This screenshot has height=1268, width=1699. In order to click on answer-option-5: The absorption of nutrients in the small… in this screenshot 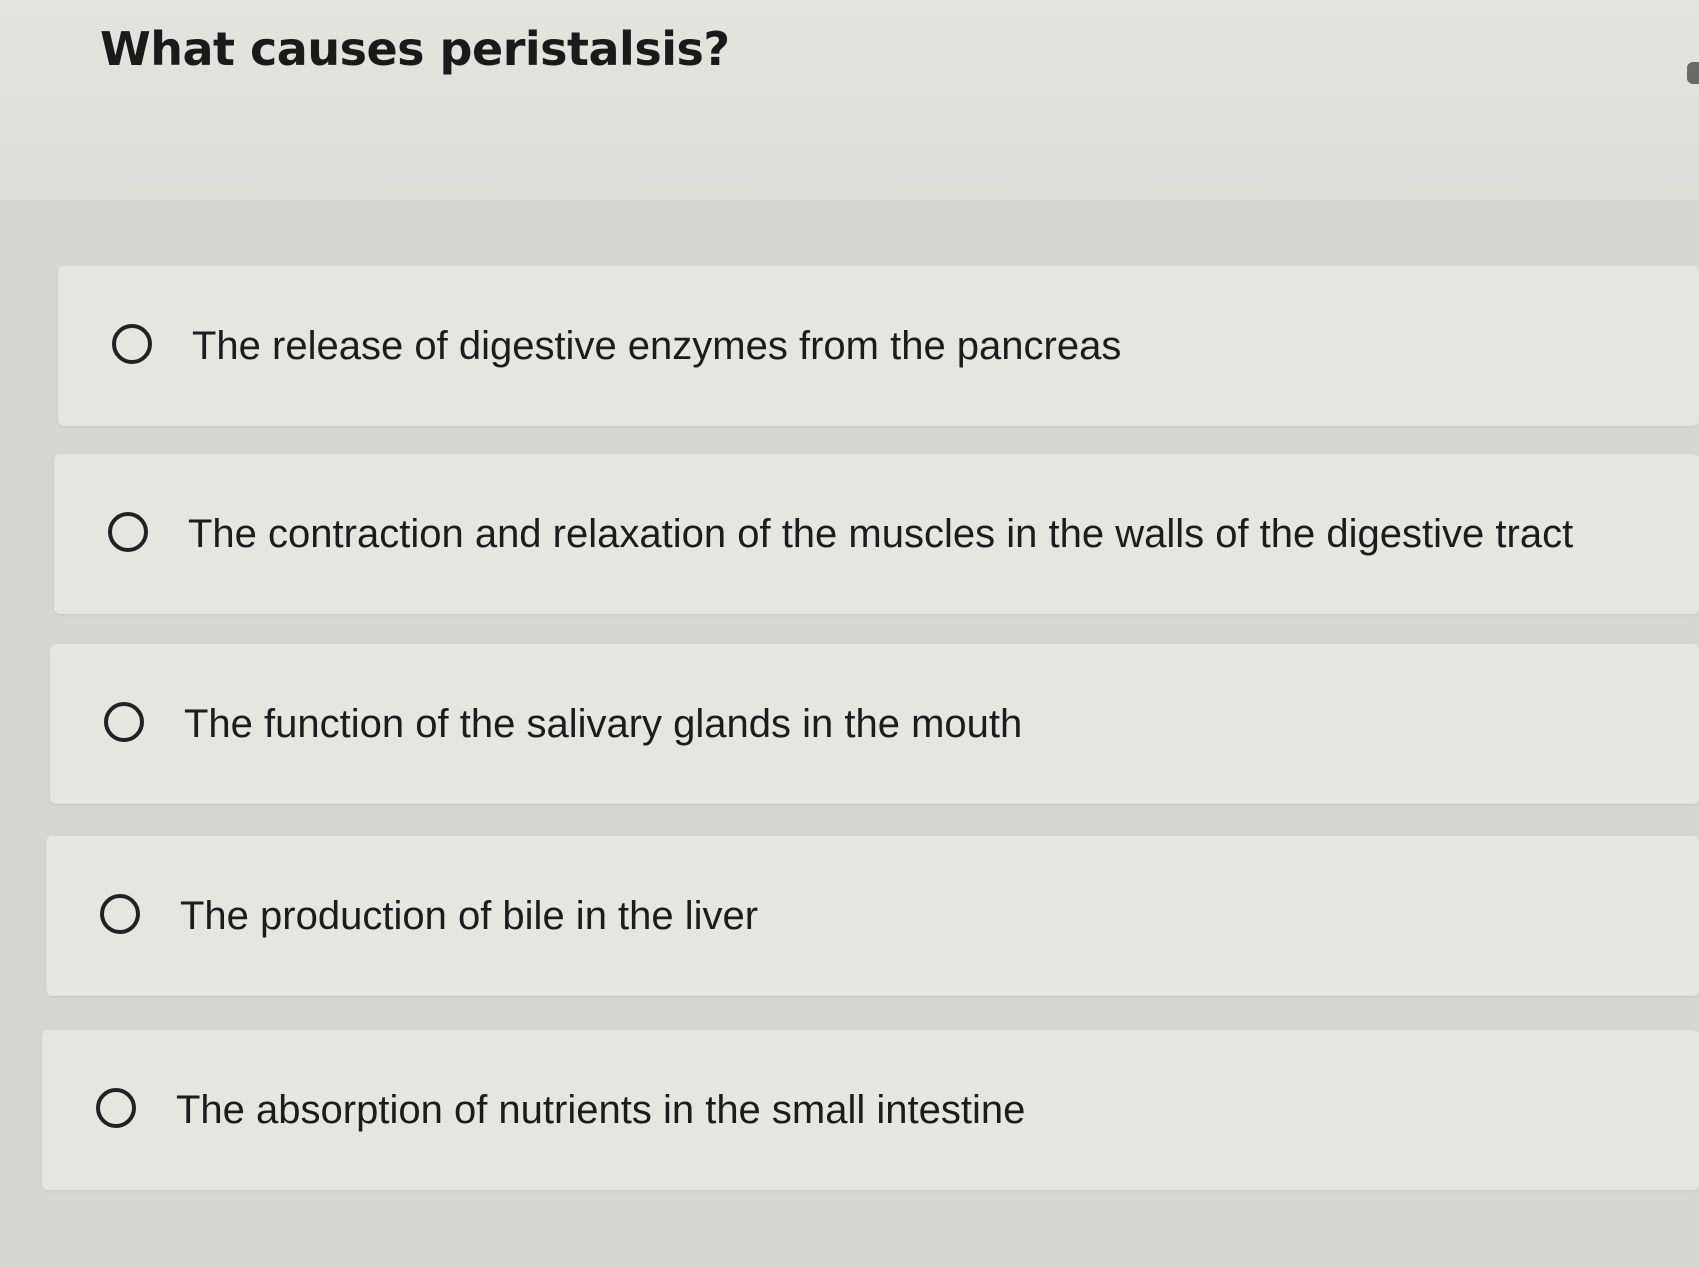, I will do `click(870, 1110)`.